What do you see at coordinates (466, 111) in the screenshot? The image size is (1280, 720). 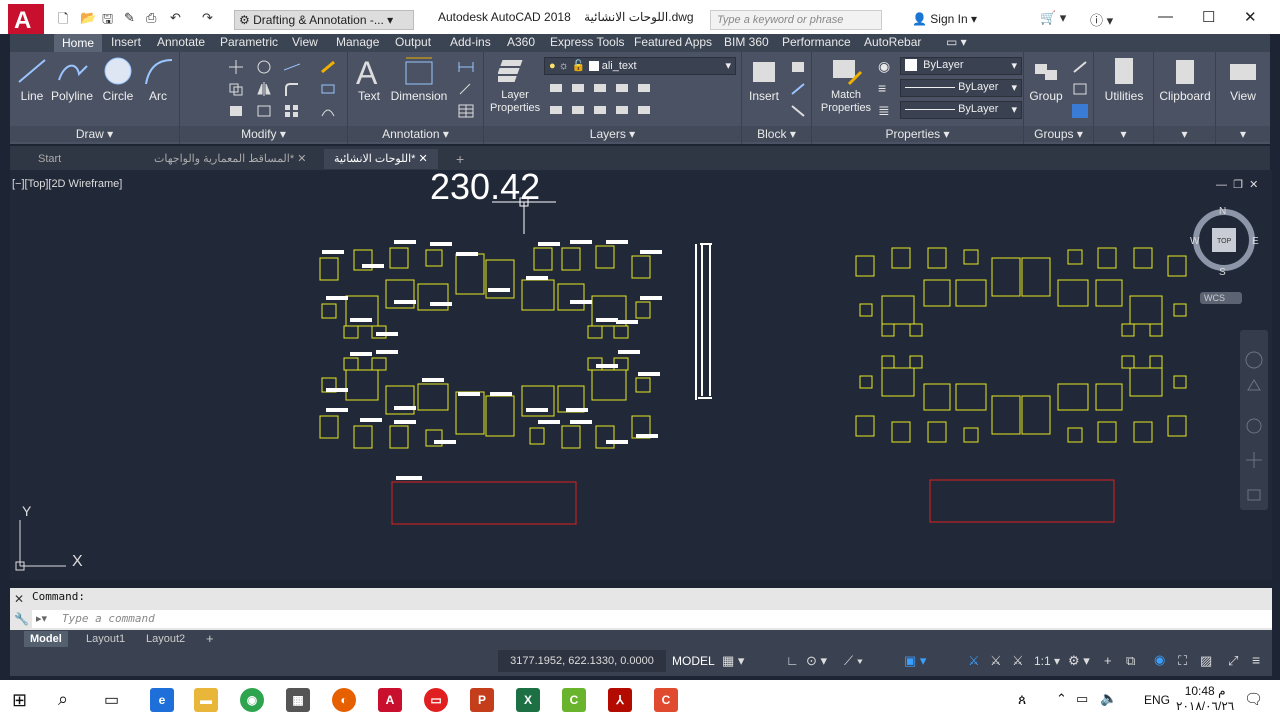 I see `table-icon` at bounding box center [466, 111].